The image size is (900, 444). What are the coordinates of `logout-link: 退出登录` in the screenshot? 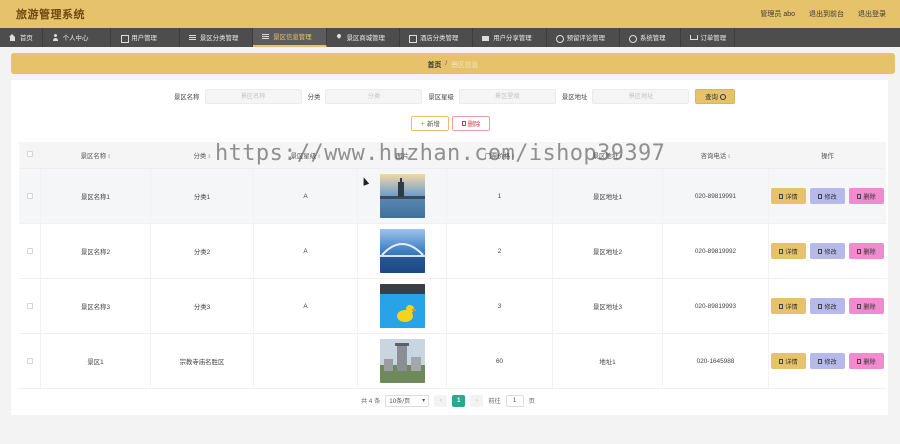 It's located at (872, 14).